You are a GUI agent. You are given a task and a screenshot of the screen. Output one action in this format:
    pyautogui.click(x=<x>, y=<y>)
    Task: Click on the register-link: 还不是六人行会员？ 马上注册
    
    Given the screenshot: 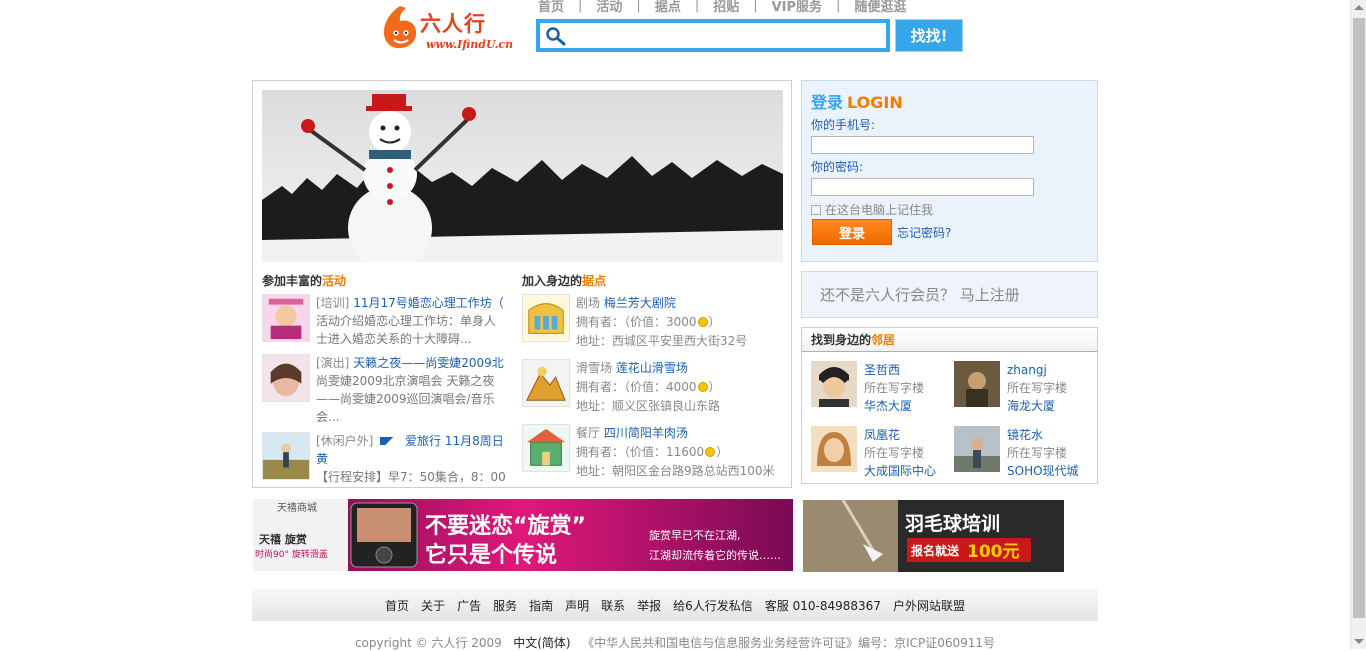 What is the action you would take?
    pyautogui.click(x=949, y=294)
    